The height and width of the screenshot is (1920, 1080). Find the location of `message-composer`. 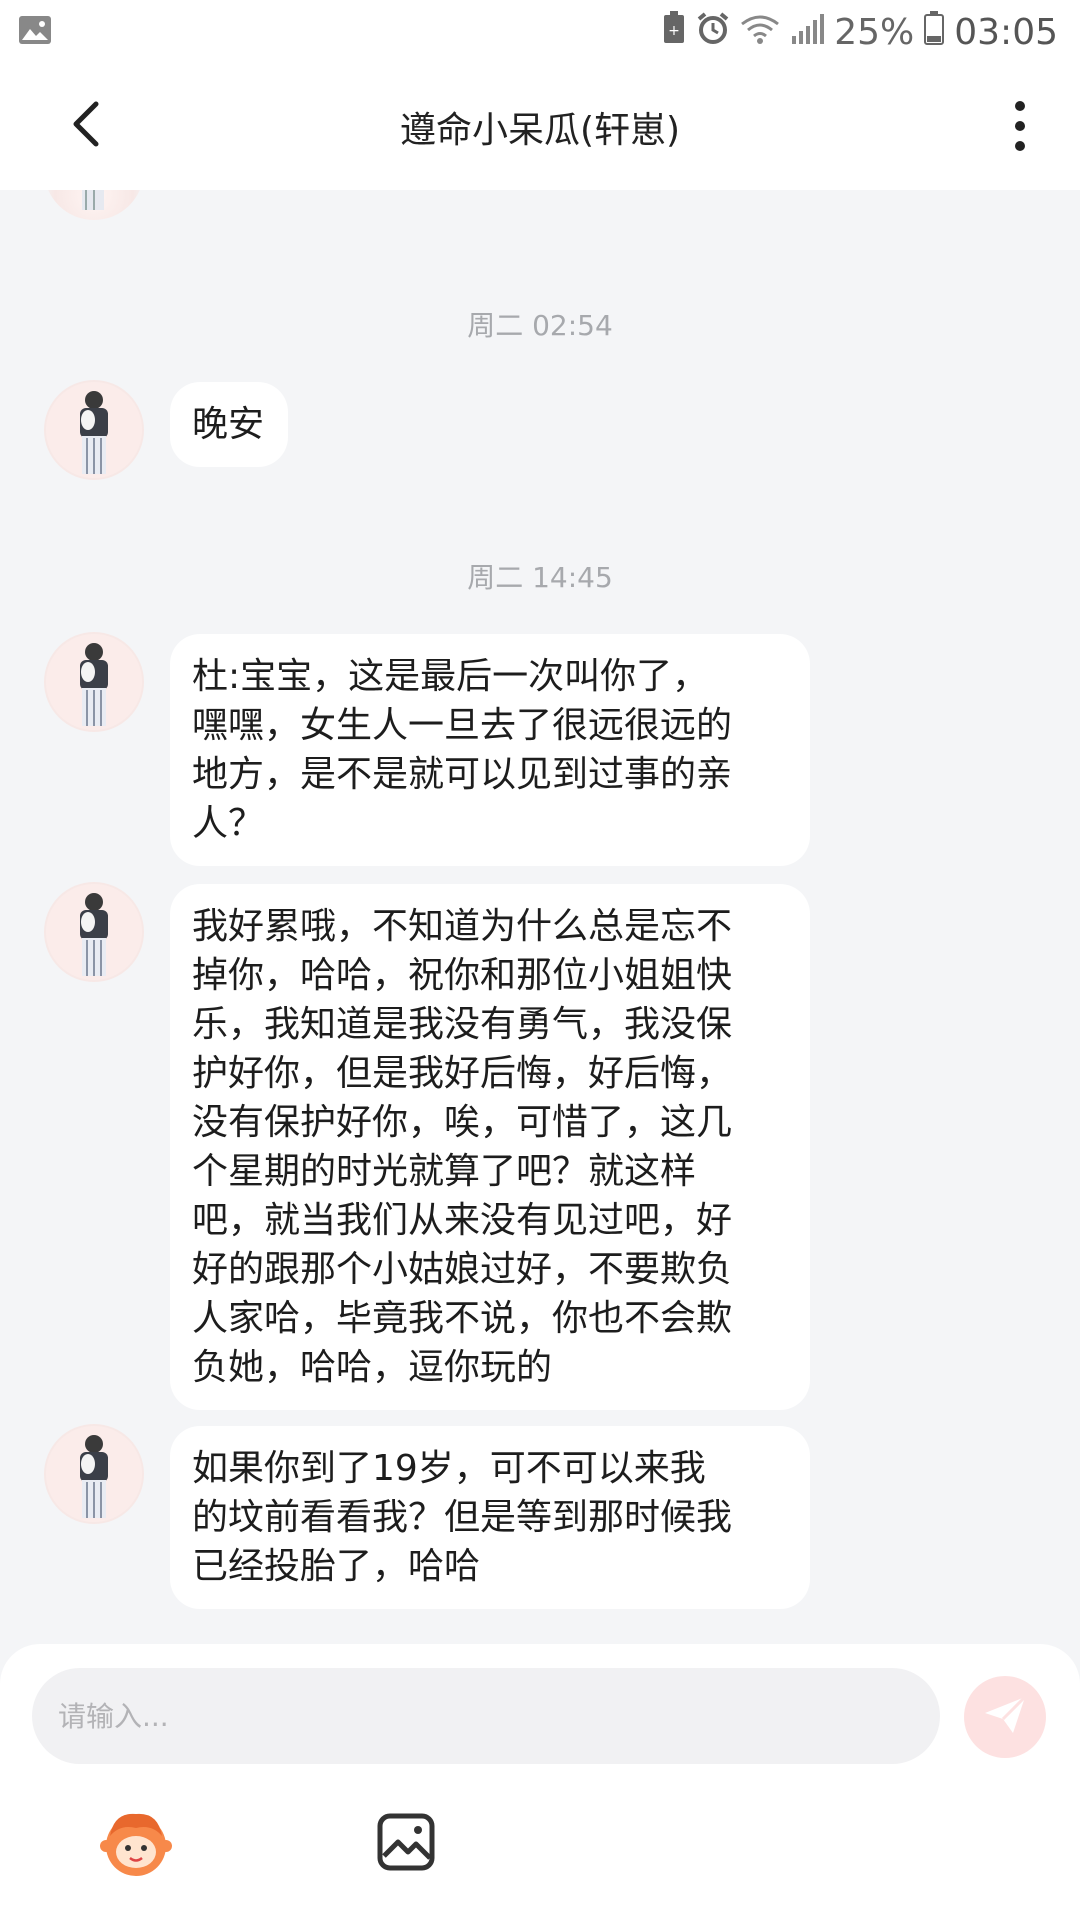

message-composer is located at coordinates (540, 1782).